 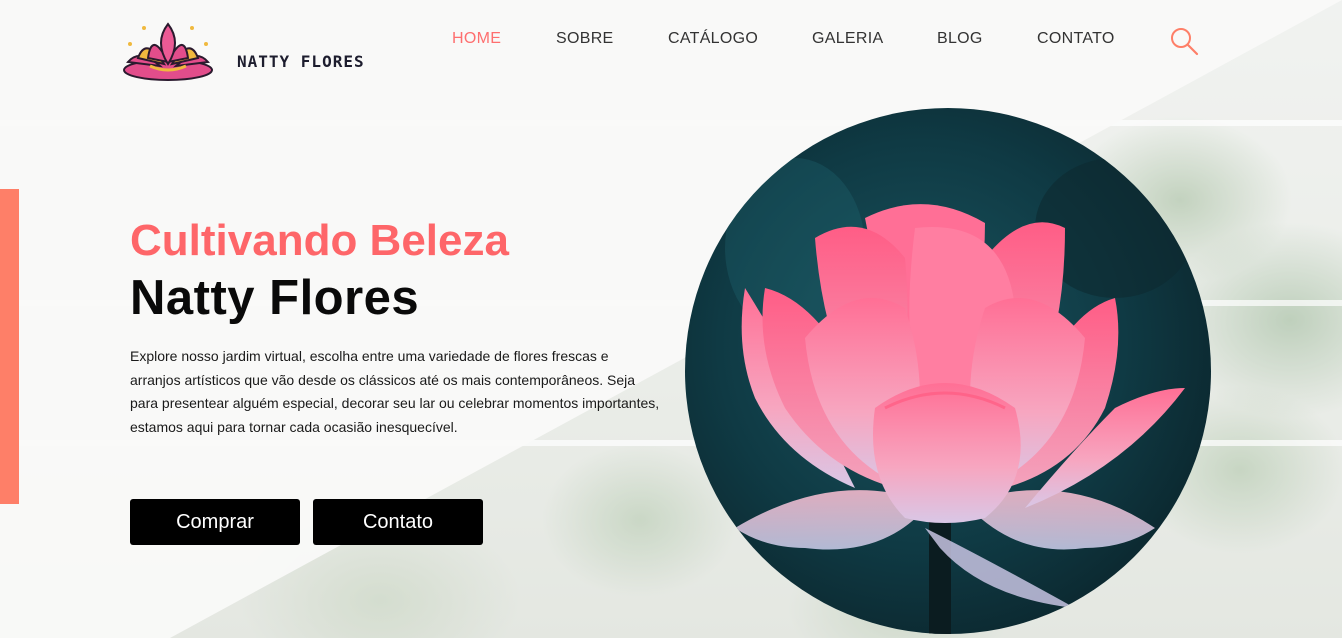 What do you see at coordinates (275, 298) in the screenshot?
I see `hero-title: Natty Flores` at bounding box center [275, 298].